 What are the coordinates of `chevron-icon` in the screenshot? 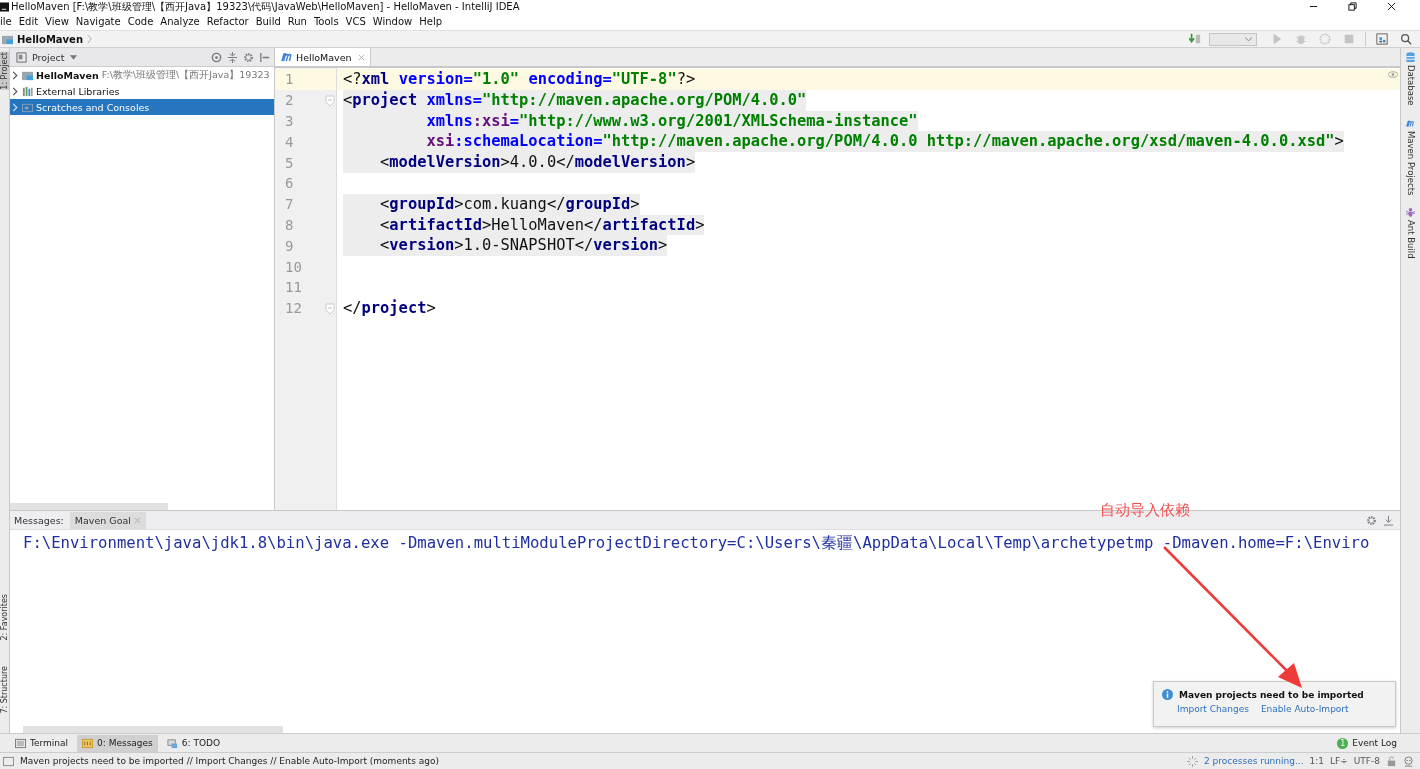 It's located at (89, 39).